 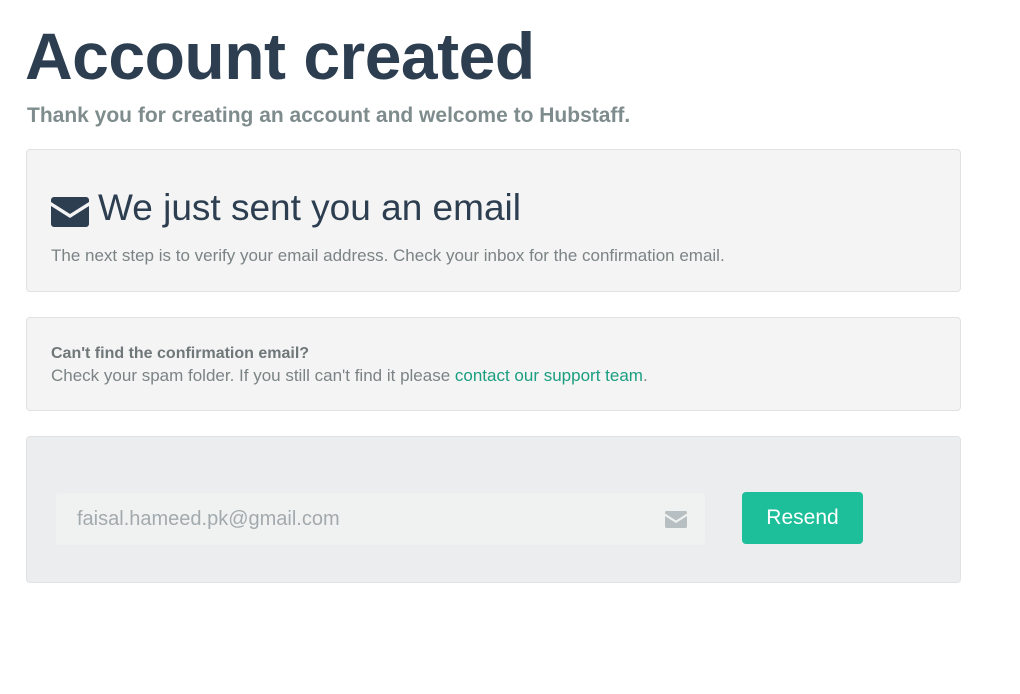 What do you see at coordinates (645, 375) in the screenshot?
I see `help-text-after-link: .` at bounding box center [645, 375].